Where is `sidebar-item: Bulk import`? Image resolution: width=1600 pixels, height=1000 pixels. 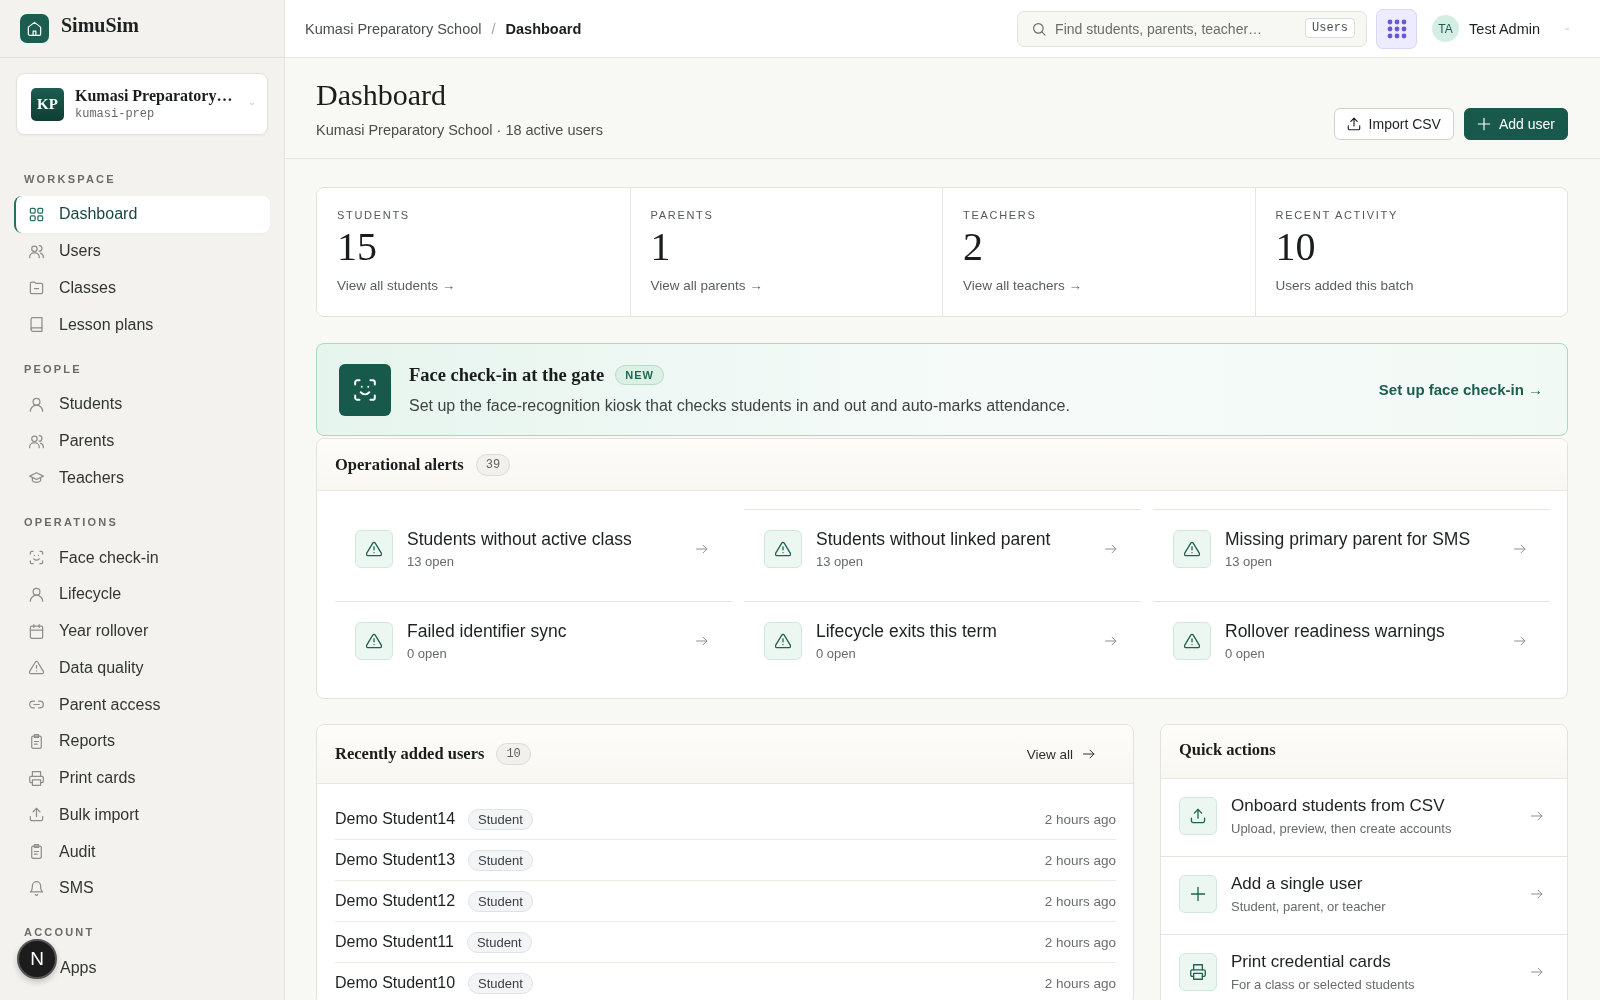 sidebar-item: Bulk import is located at coordinates (142, 815).